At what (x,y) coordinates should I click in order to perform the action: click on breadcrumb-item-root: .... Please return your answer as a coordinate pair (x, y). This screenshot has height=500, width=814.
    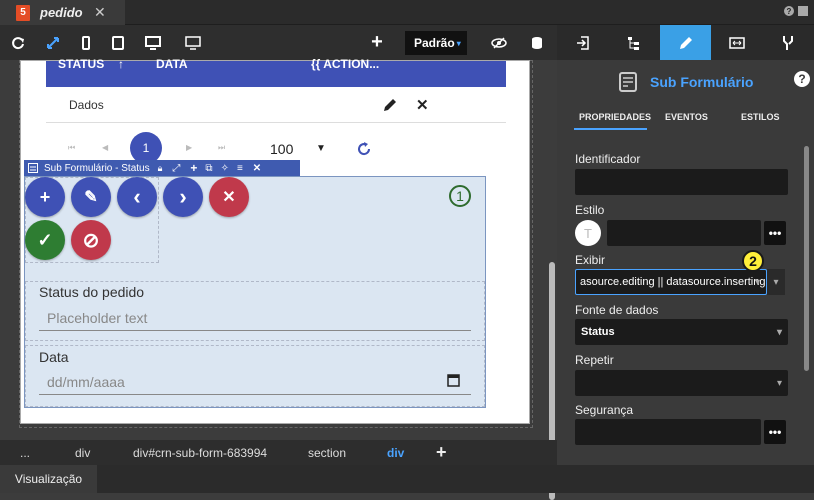
    Looking at the image, I should click on (25, 452).